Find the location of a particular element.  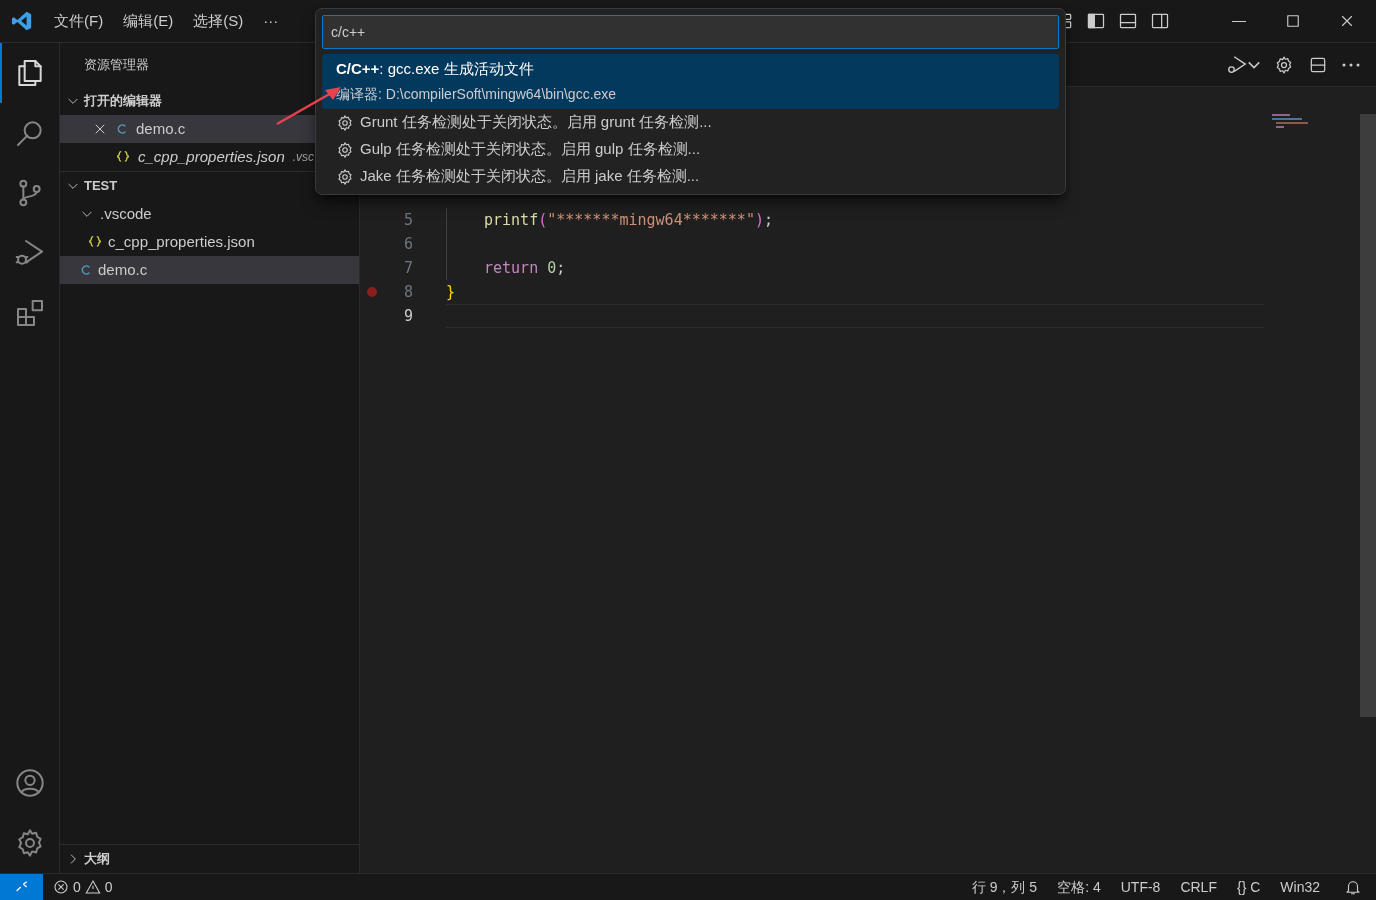

account-icon is located at coordinates (29, 783).